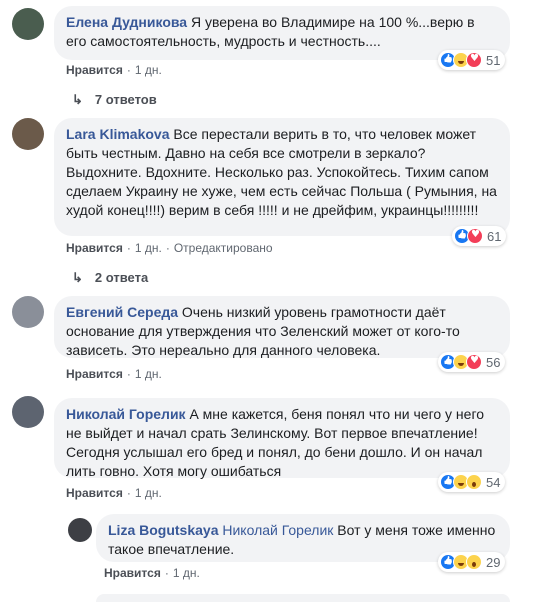 Image resolution: width=534 pixels, height=602 pixels. What do you see at coordinates (126, 414) in the screenshot?
I see `comment-author: Николай Горелик` at bounding box center [126, 414].